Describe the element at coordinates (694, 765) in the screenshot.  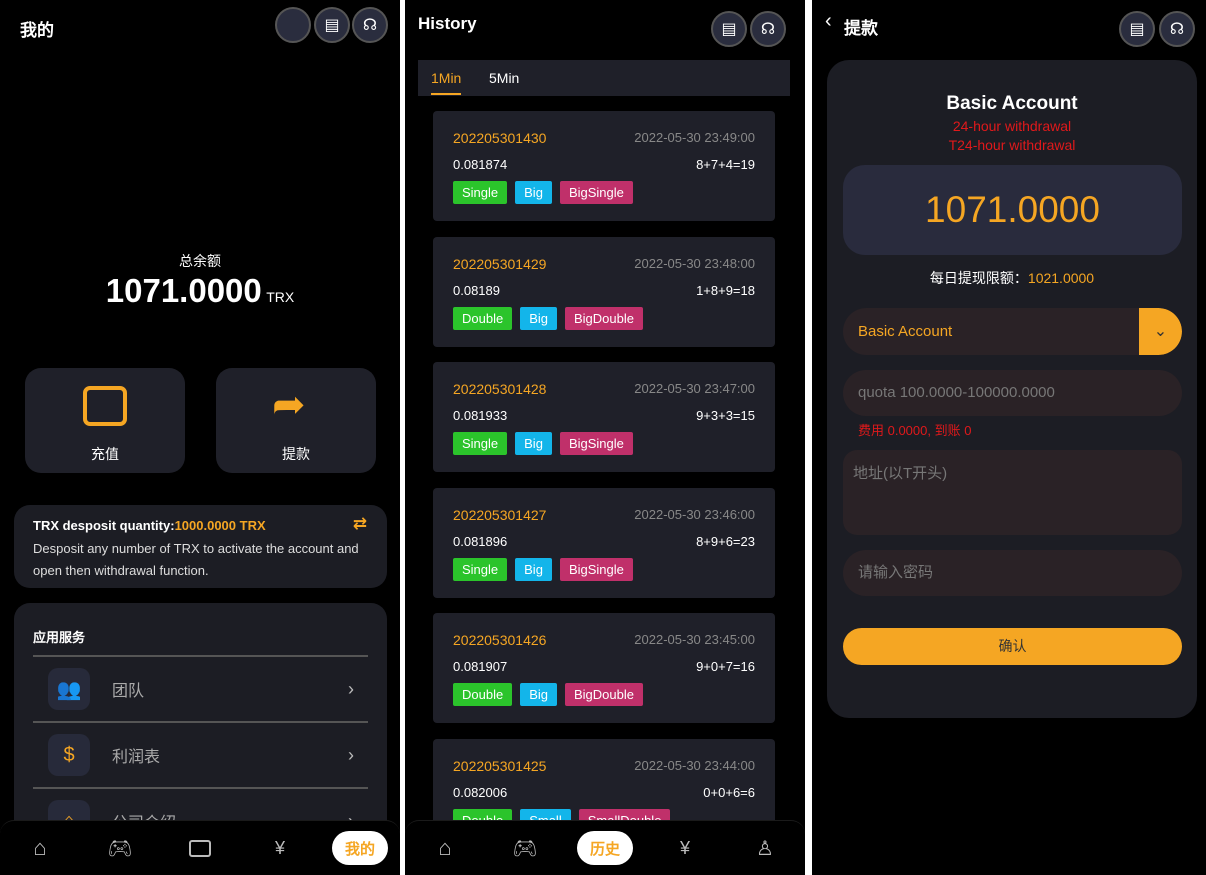
I see `record-time: 2022-05-30 23:44:00` at that location.